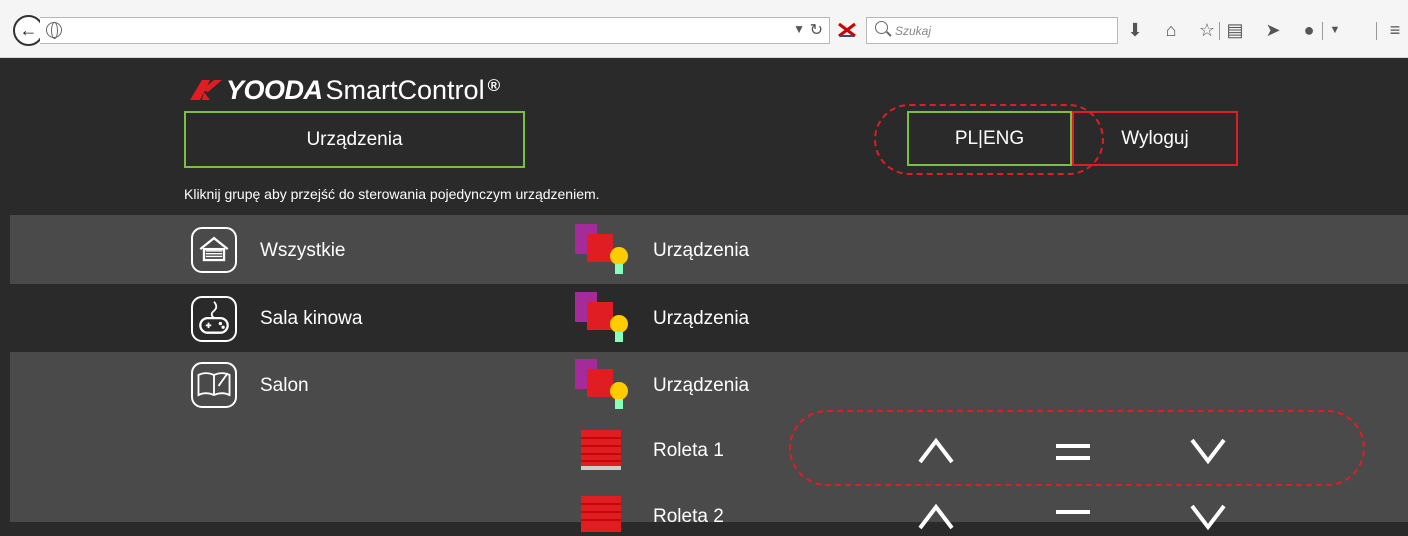 The width and height of the screenshot is (1408, 536). I want to click on search-icon, so click(881, 27).